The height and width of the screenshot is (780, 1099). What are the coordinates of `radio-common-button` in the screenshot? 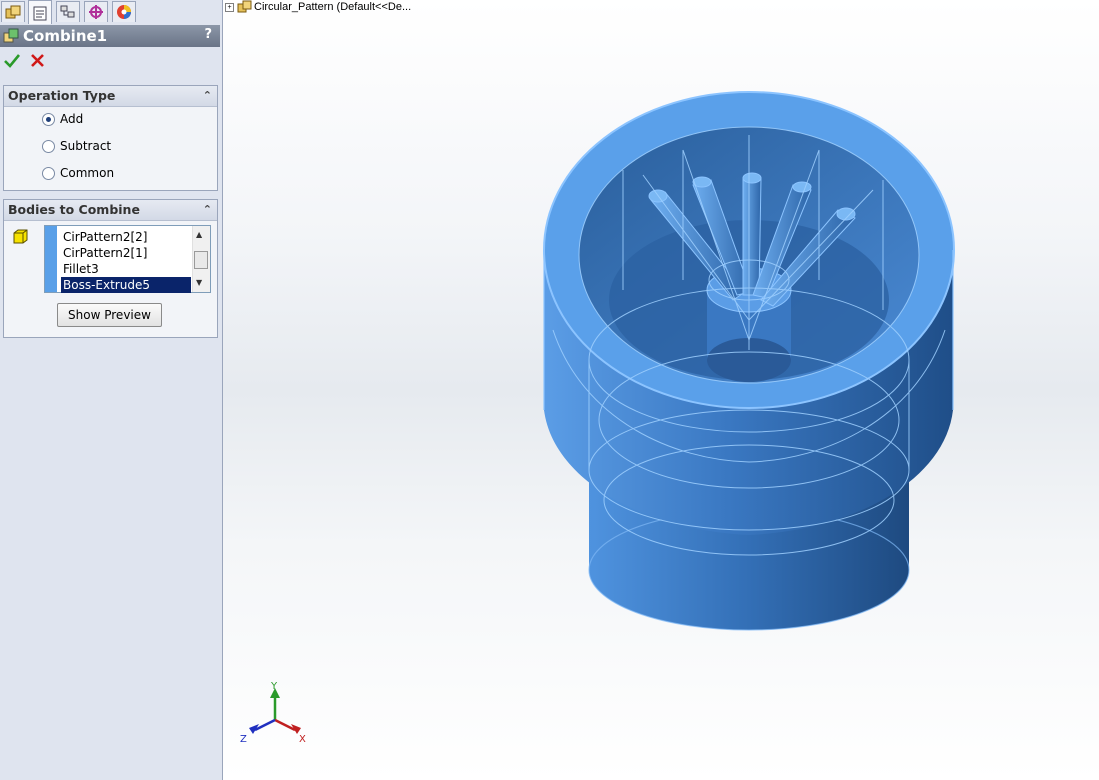 It's located at (48, 173).